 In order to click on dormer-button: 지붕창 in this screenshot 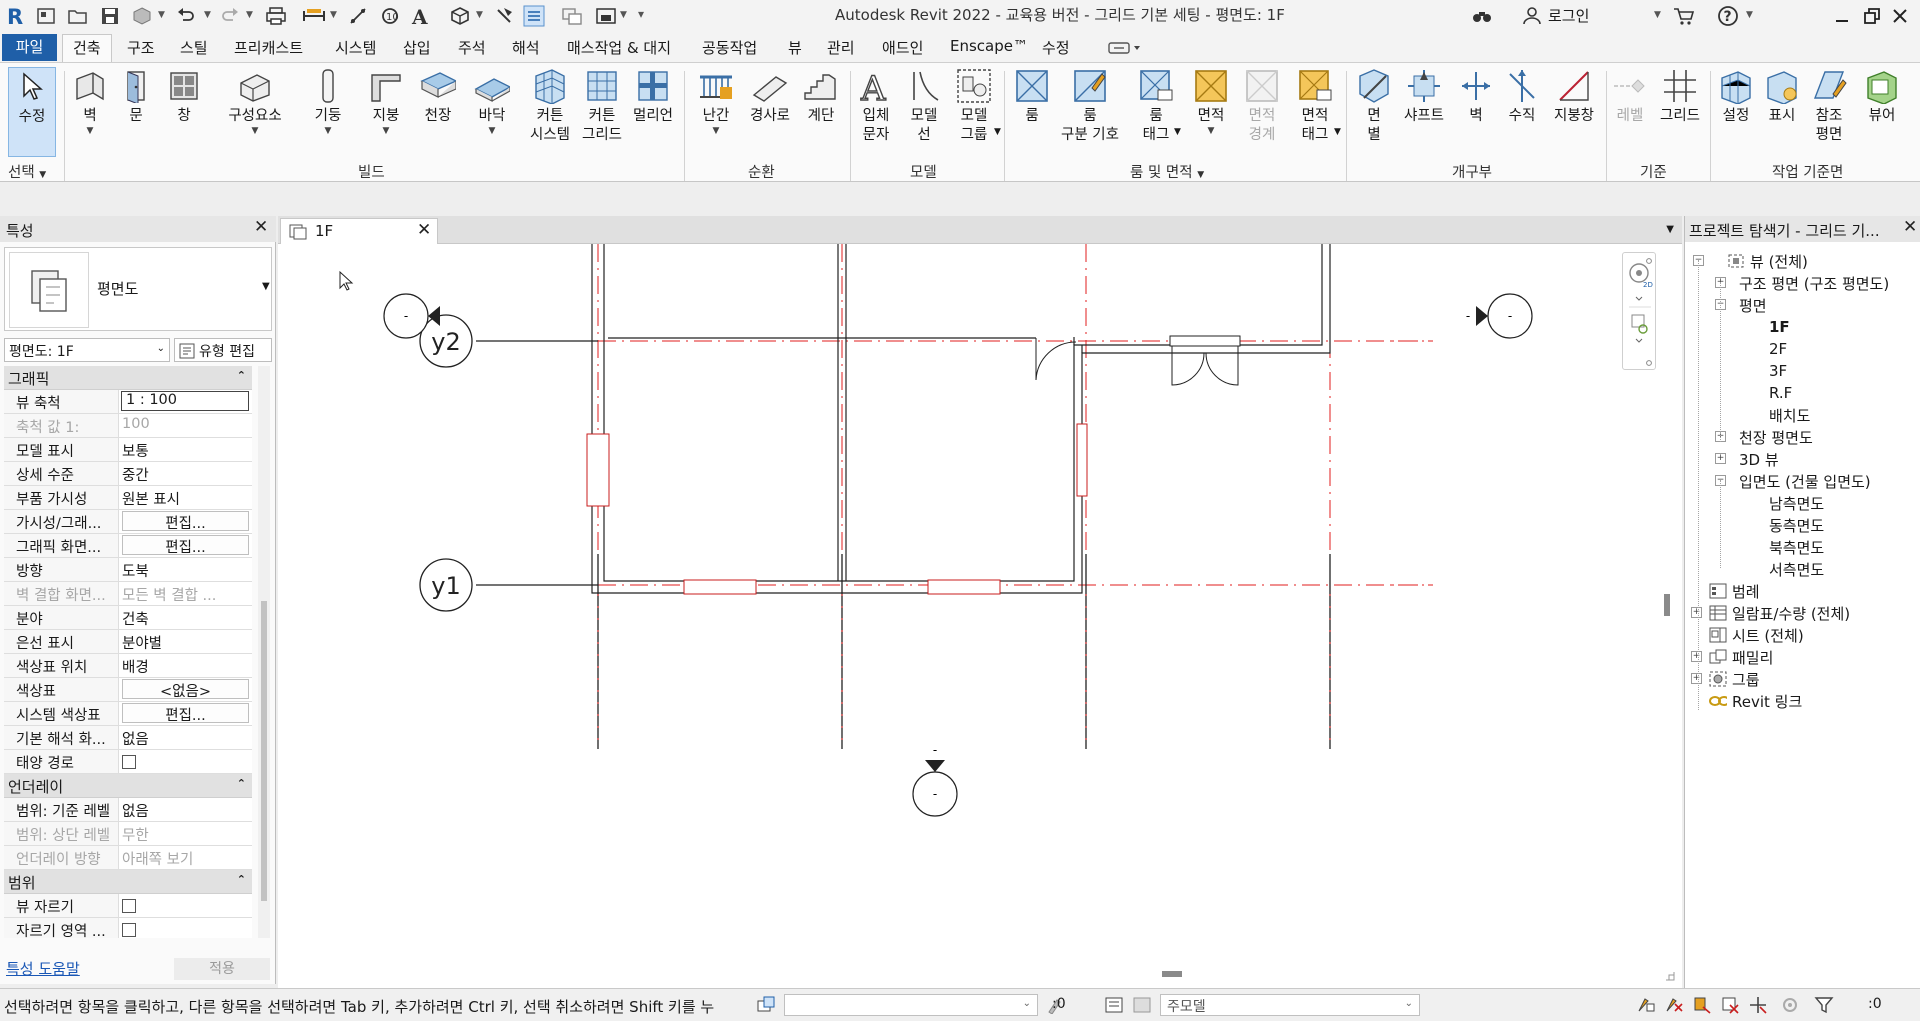, I will do `click(1574, 112)`.